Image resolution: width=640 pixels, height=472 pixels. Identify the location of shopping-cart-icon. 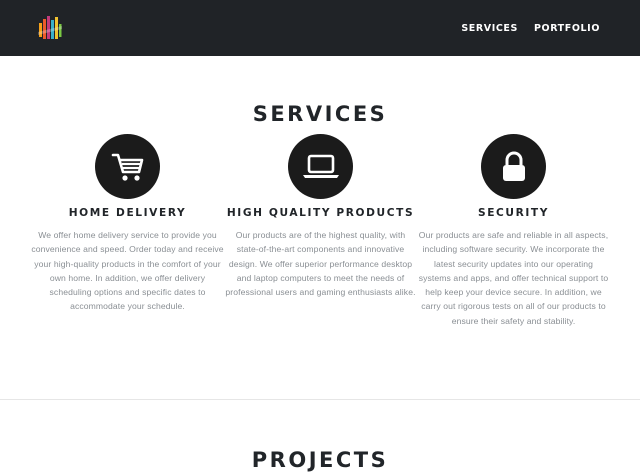
(127, 166).